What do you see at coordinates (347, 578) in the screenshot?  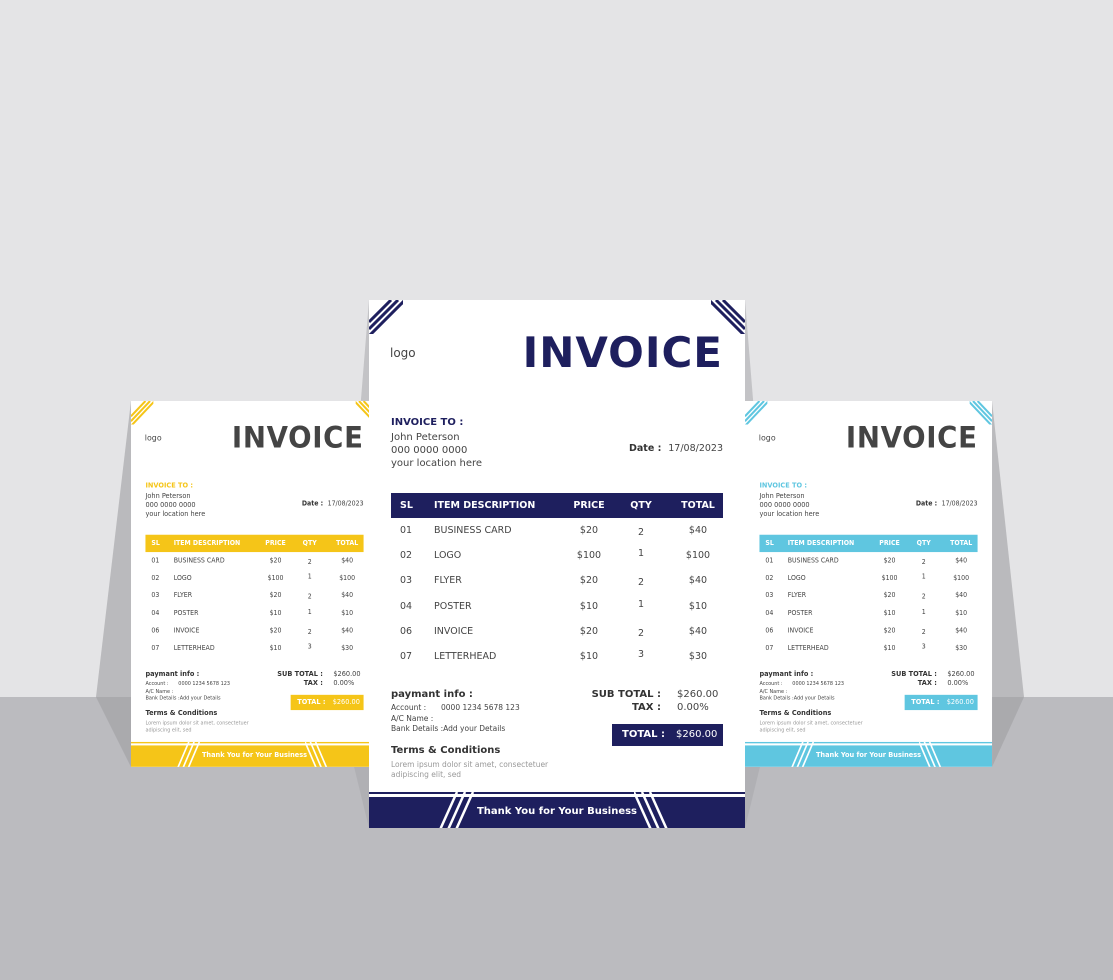 I see `row-total: $100` at bounding box center [347, 578].